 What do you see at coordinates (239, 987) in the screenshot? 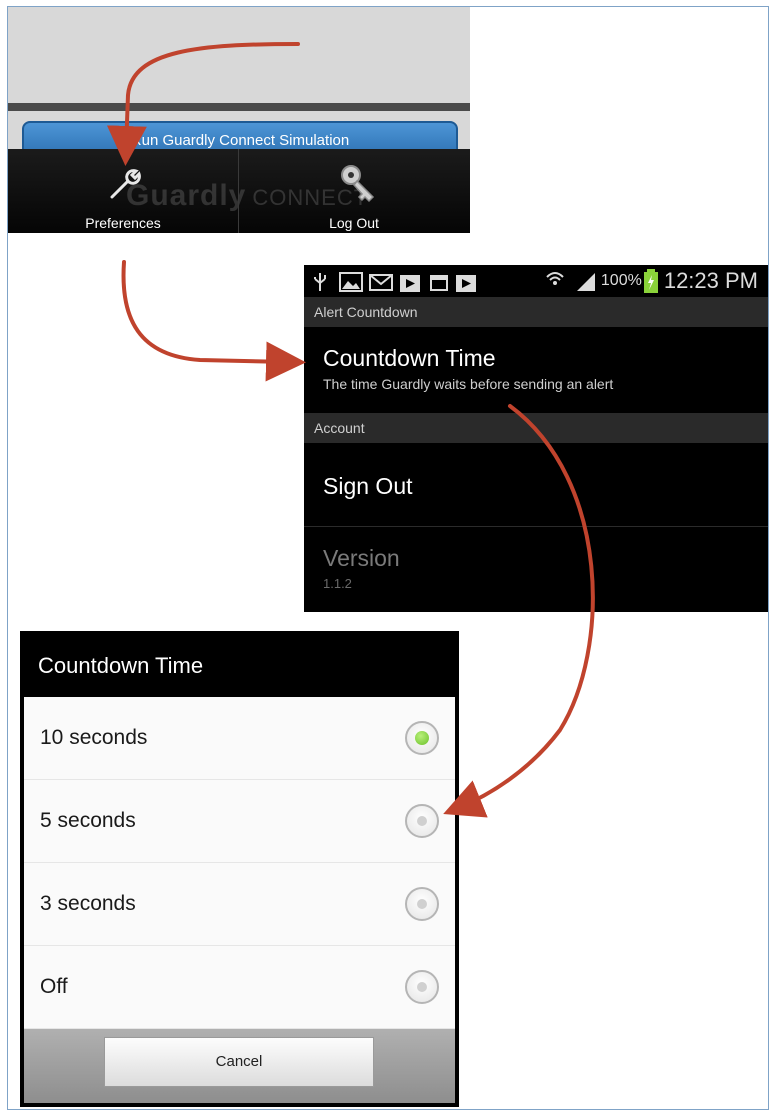
I see `option-off: Off` at bounding box center [239, 987].